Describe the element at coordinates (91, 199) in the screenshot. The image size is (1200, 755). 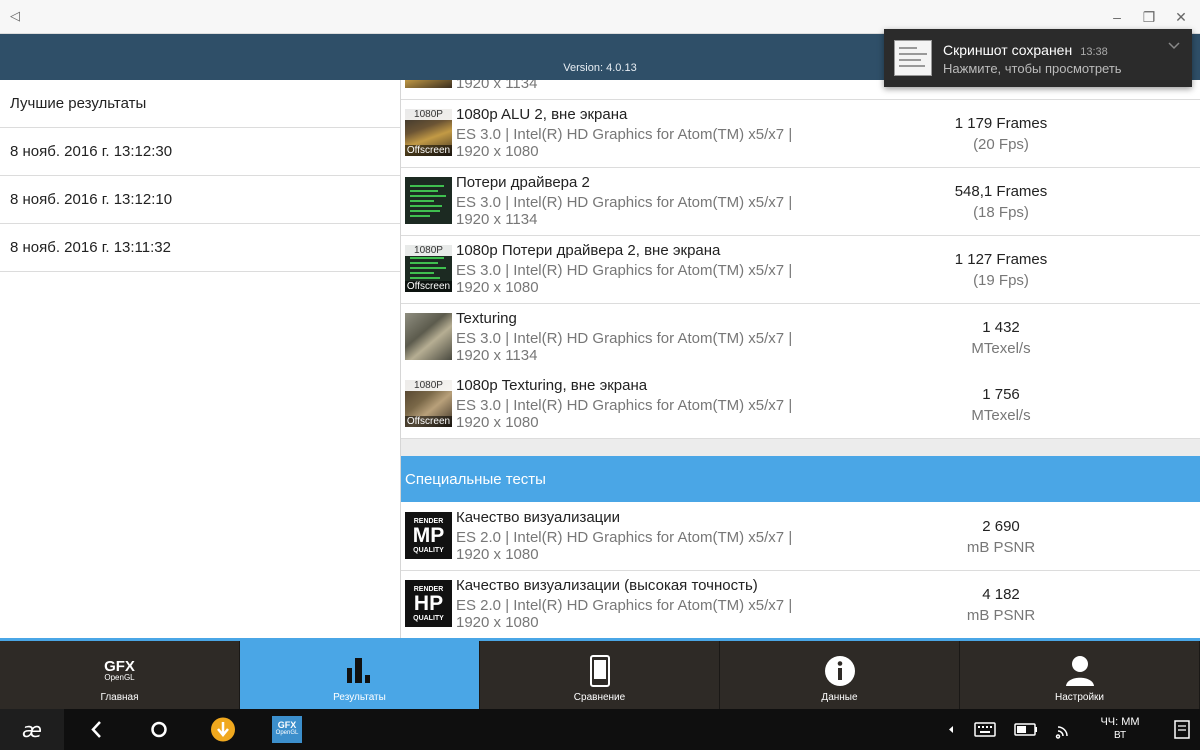
I see `history-item-label: 8 нояб. 2016 г. 13:12:10` at that location.